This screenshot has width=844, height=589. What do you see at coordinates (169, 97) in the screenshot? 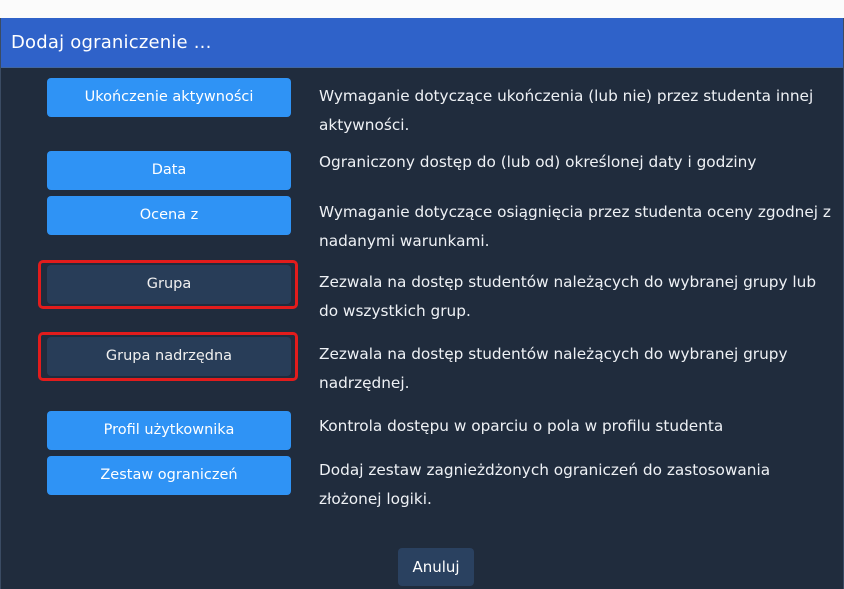
I see `activity-completion-button: Ukończenie aktywności` at bounding box center [169, 97].